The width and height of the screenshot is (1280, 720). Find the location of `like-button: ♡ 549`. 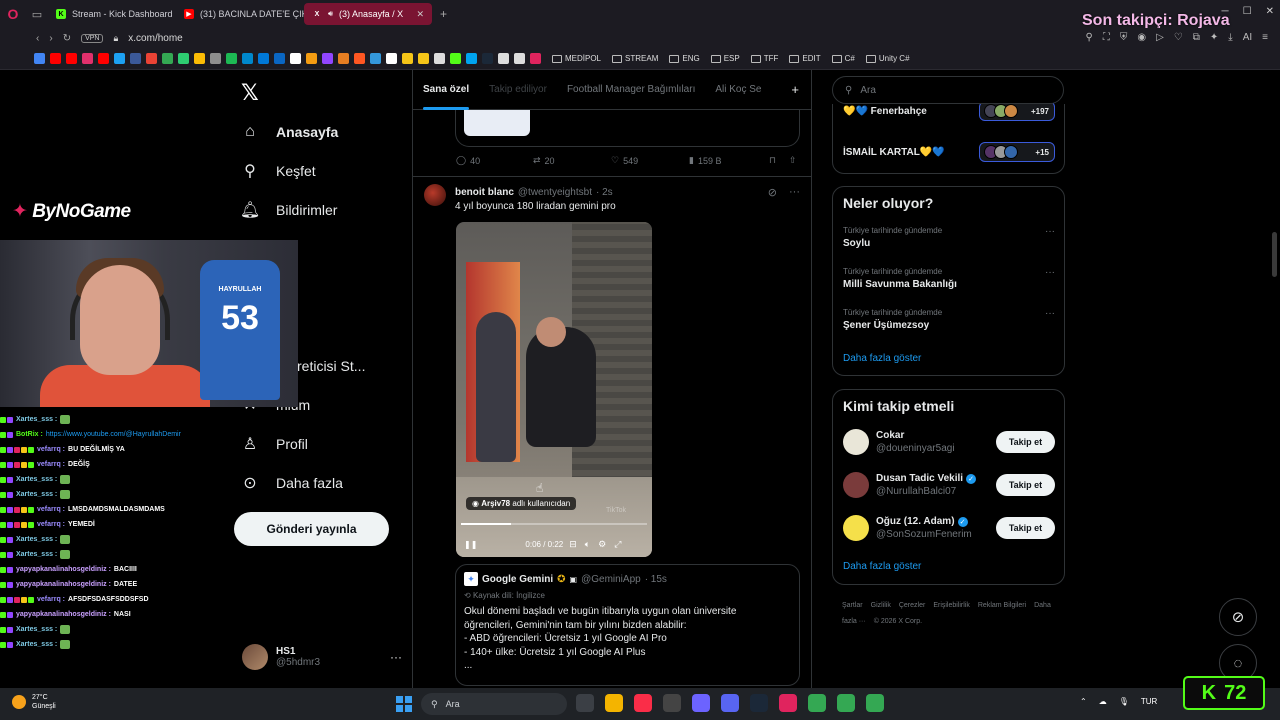

like-button: ♡ 549 is located at coordinates (650, 160).